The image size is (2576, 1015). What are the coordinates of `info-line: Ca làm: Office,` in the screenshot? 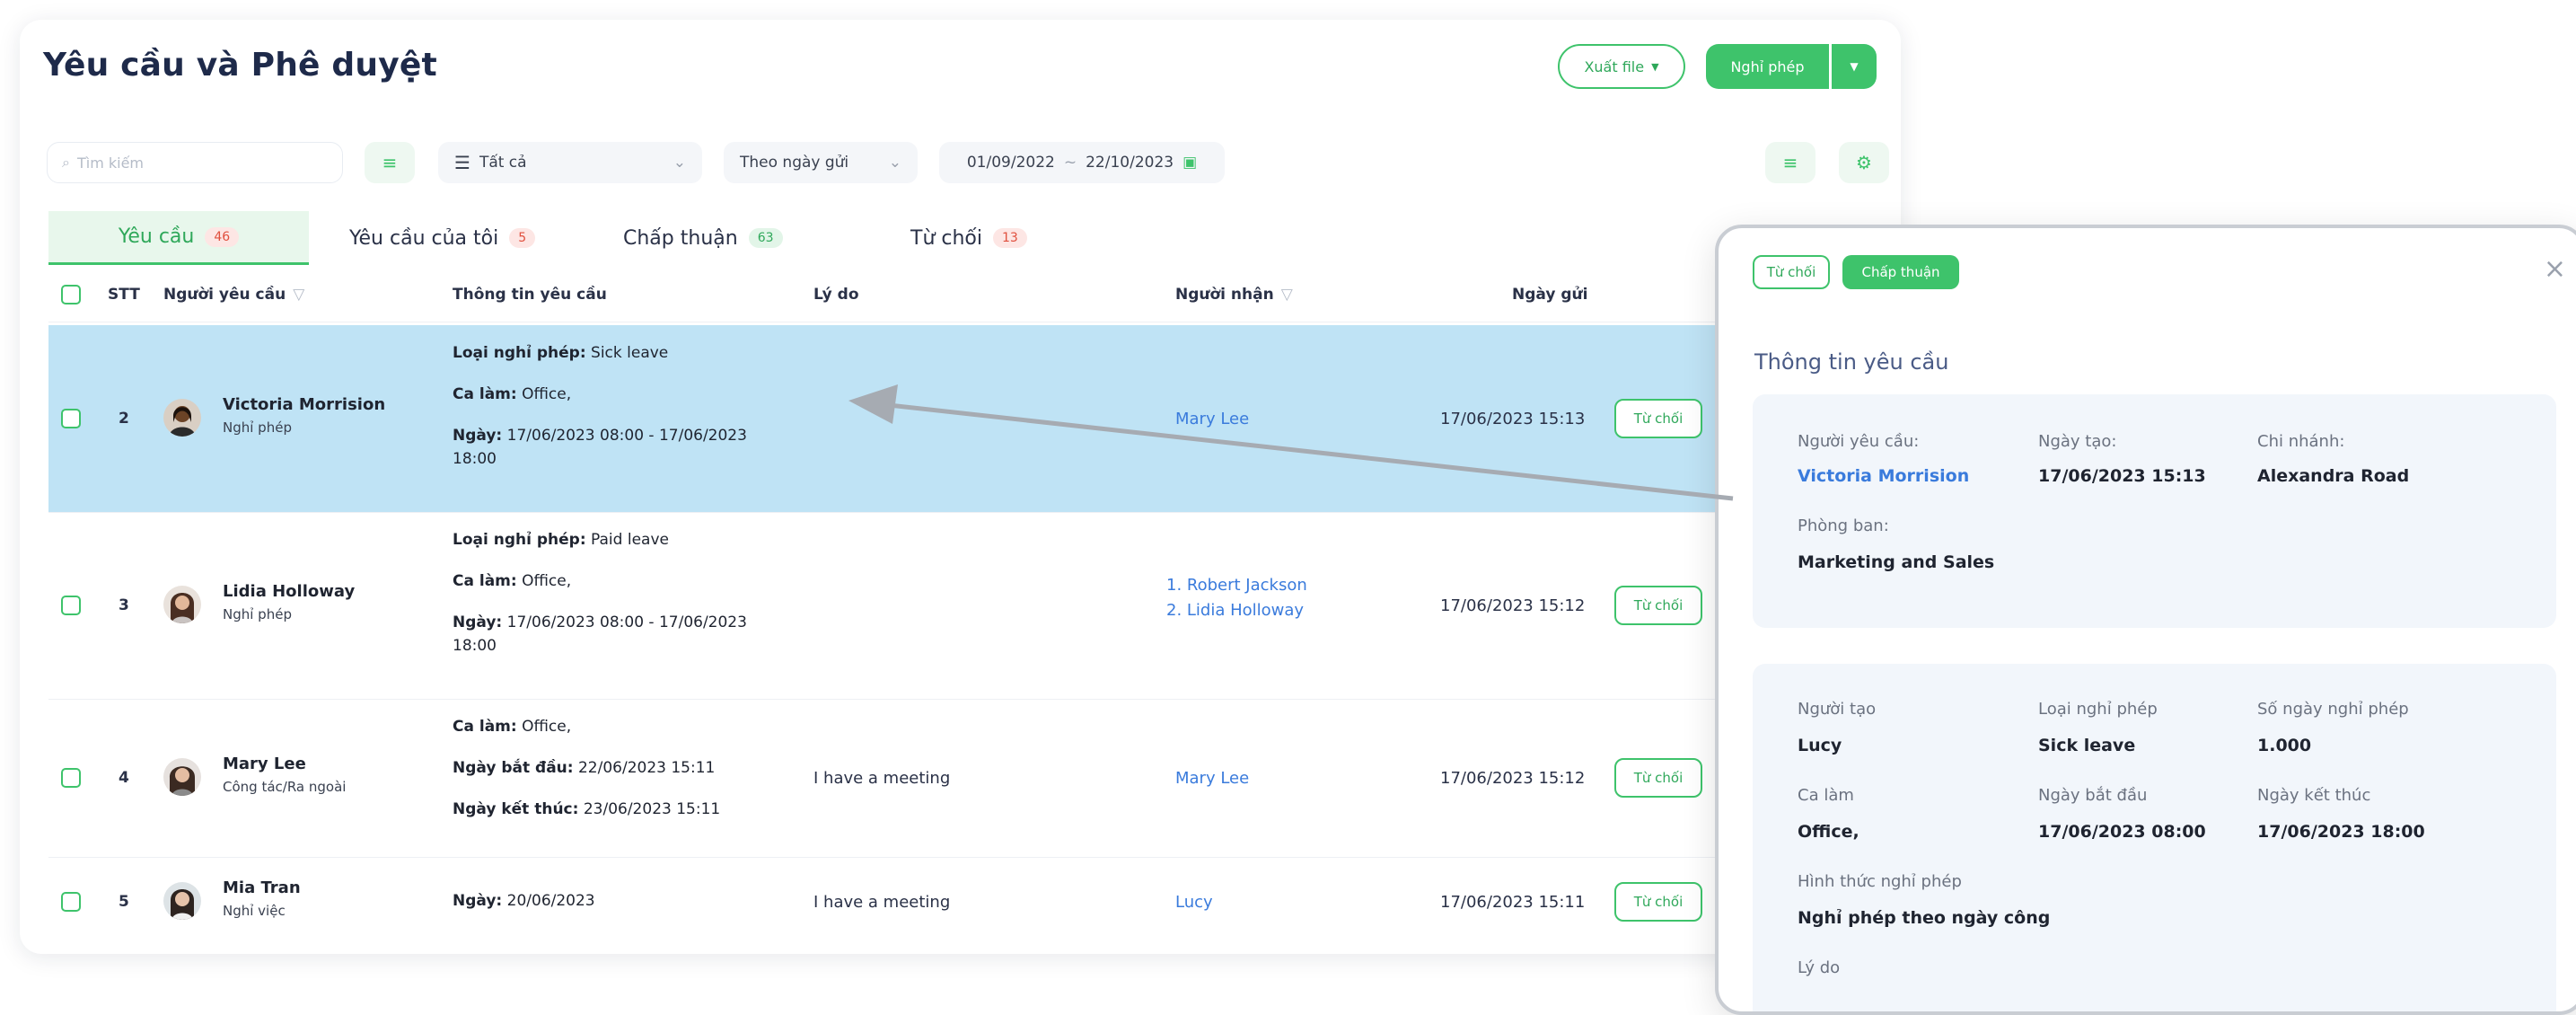 It's located at (623, 394).